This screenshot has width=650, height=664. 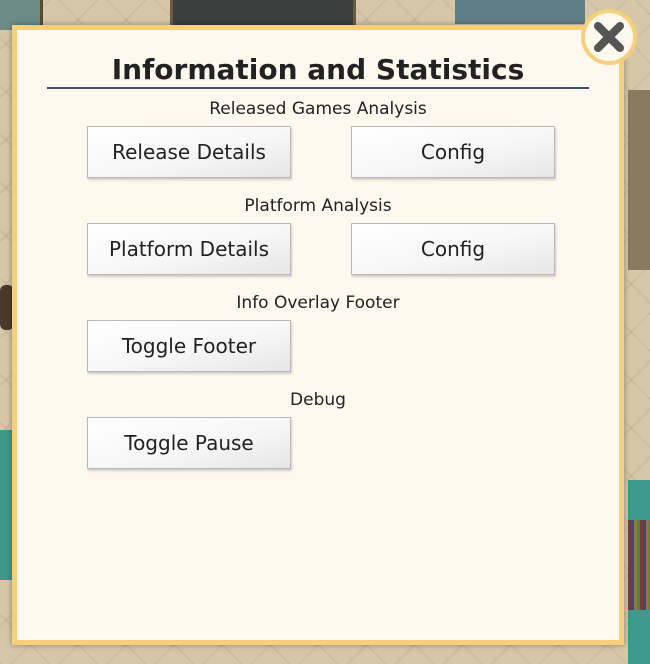 I want to click on section-label-released-games: Released Games Analysis, so click(x=318, y=109).